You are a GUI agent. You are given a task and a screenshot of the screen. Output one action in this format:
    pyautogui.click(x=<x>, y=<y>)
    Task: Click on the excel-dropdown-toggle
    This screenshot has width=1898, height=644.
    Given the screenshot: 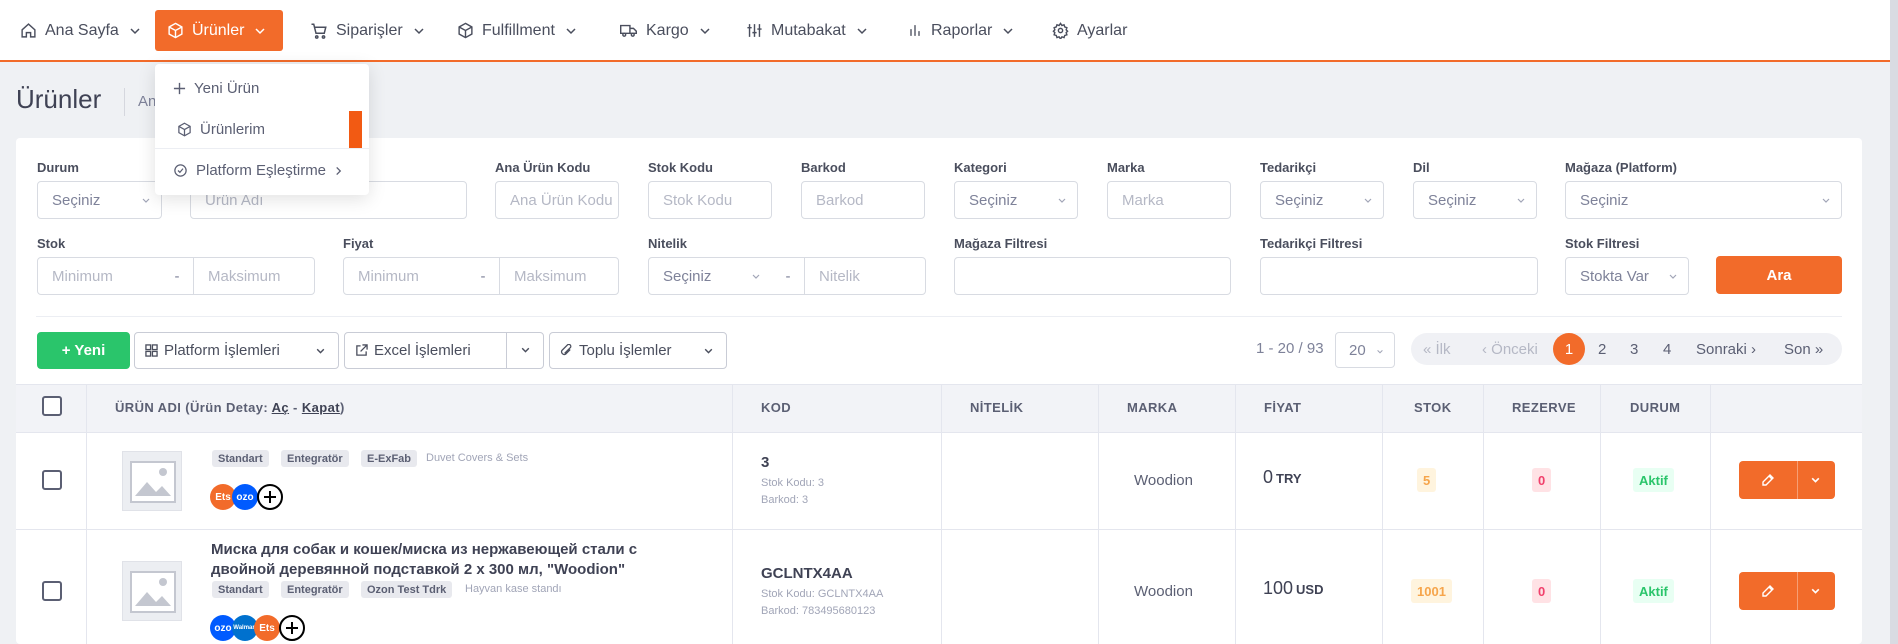 What is the action you would take?
    pyautogui.click(x=525, y=350)
    